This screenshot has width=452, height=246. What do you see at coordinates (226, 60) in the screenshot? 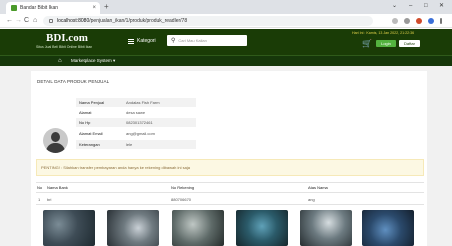
I see `sub-navigation: ⌂ Marketplace System ▾` at bounding box center [226, 60].